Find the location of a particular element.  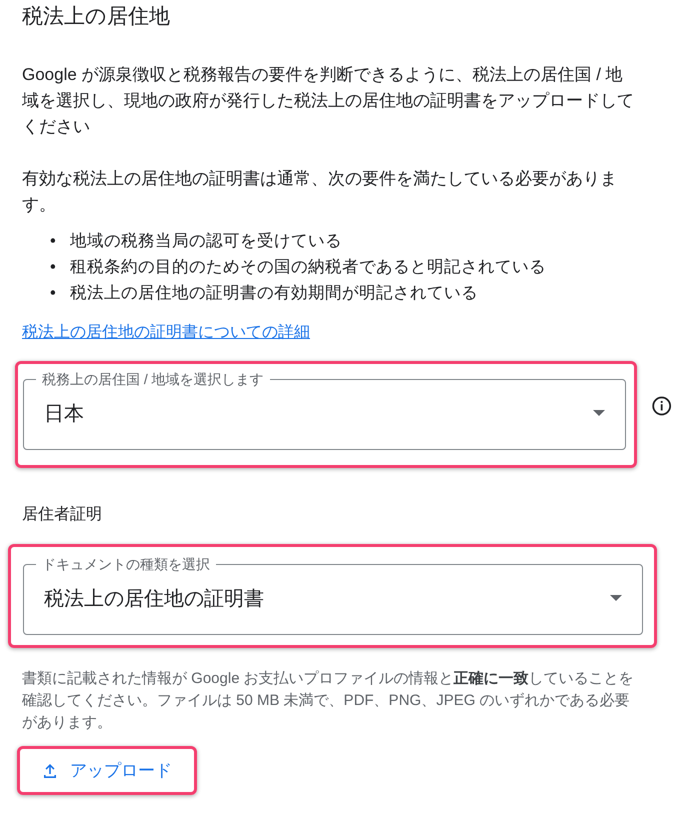

info-icon is located at coordinates (661, 405).